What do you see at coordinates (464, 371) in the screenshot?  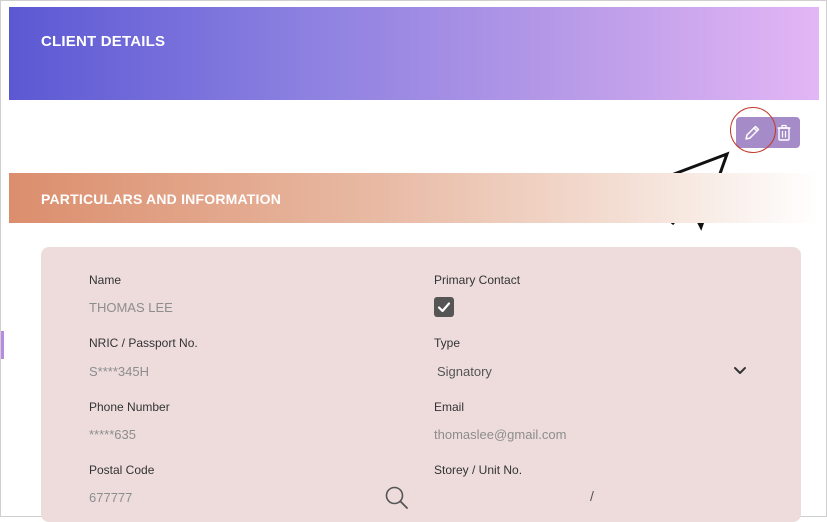 I see `type-select-value: Signatory` at bounding box center [464, 371].